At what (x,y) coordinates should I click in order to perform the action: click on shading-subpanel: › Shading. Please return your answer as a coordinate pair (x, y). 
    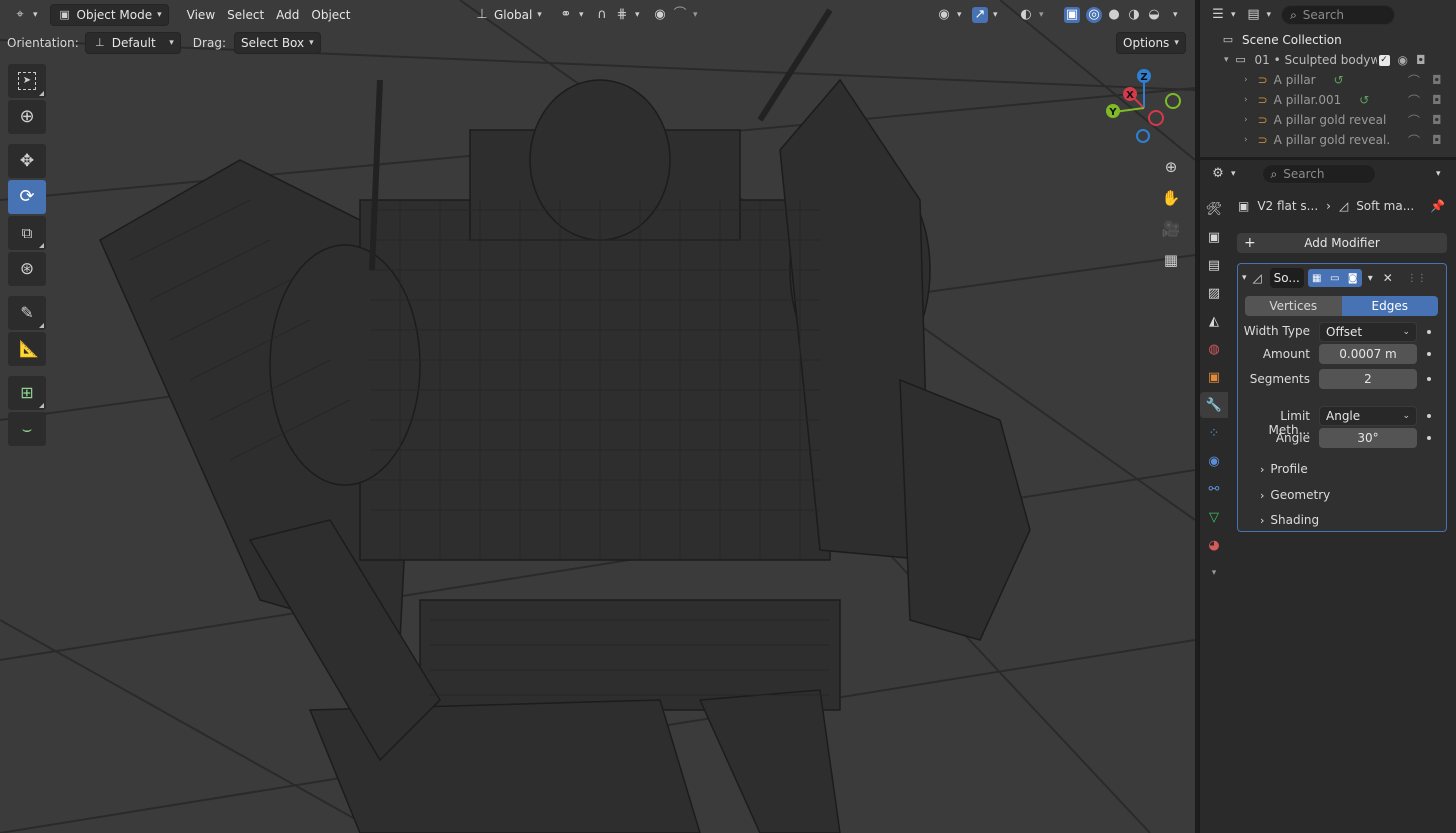
    Looking at the image, I should click on (1289, 520).